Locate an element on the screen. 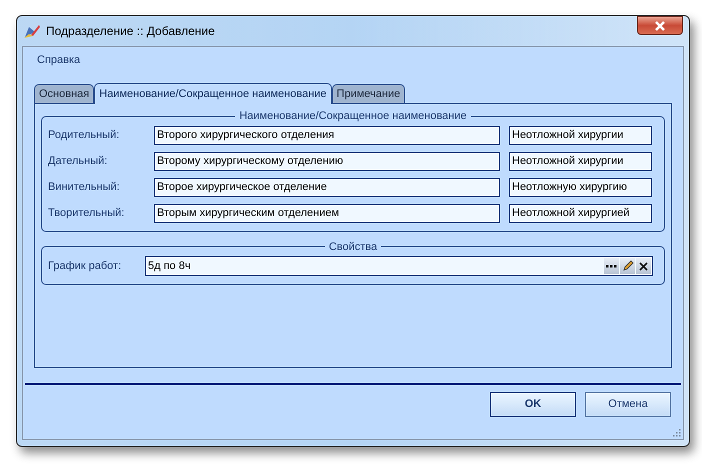 The image size is (702, 465). field-label: Дательный: is located at coordinates (78, 161).